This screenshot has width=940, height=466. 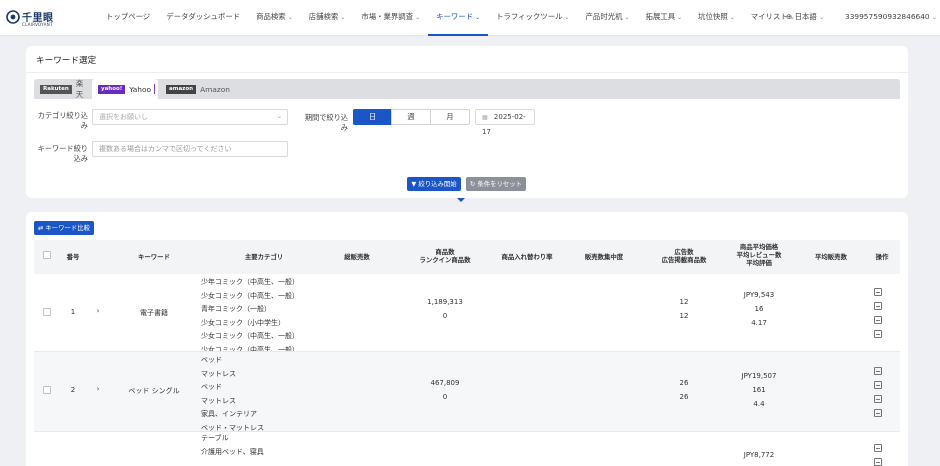 I want to click on table-row: テーブル 介護用ベッド、寝具 JPY8,772, so click(x=467, y=449).